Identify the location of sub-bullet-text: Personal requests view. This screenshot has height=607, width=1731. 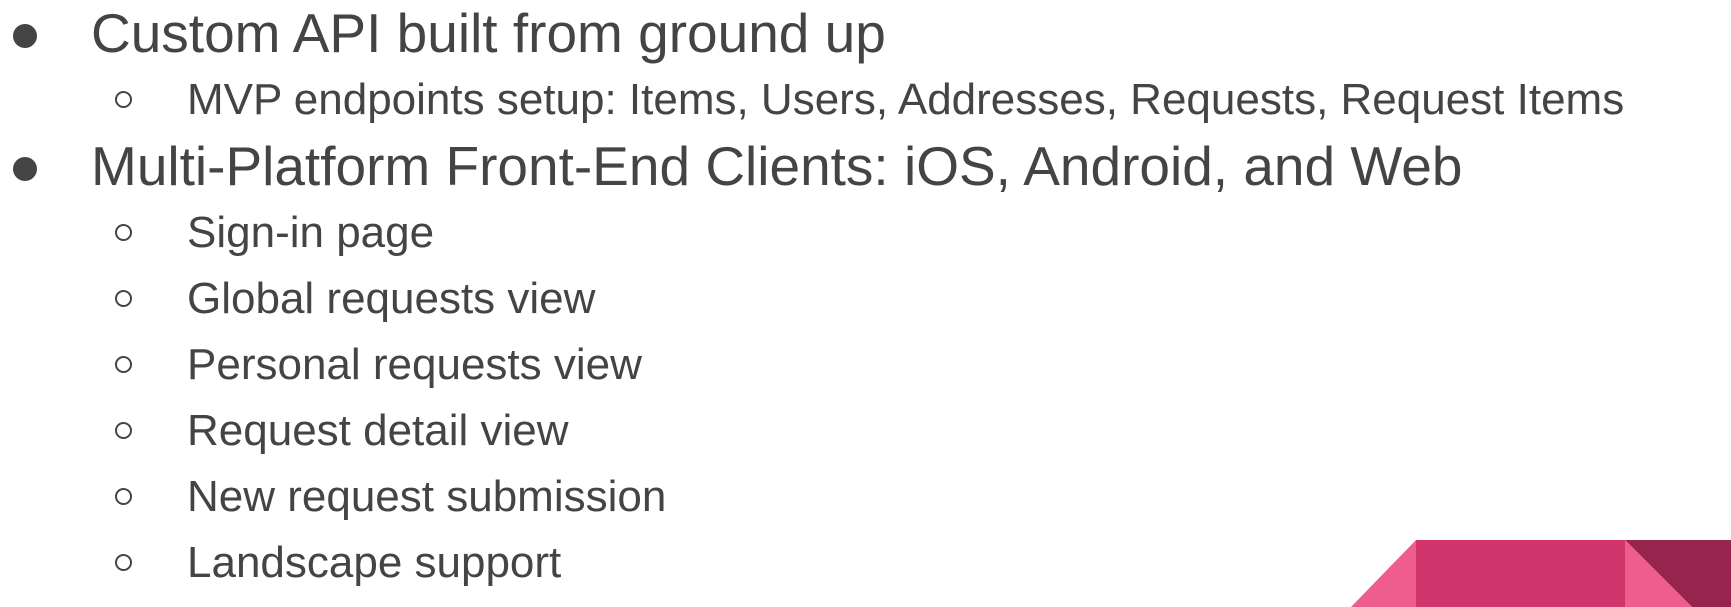
(414, 364).